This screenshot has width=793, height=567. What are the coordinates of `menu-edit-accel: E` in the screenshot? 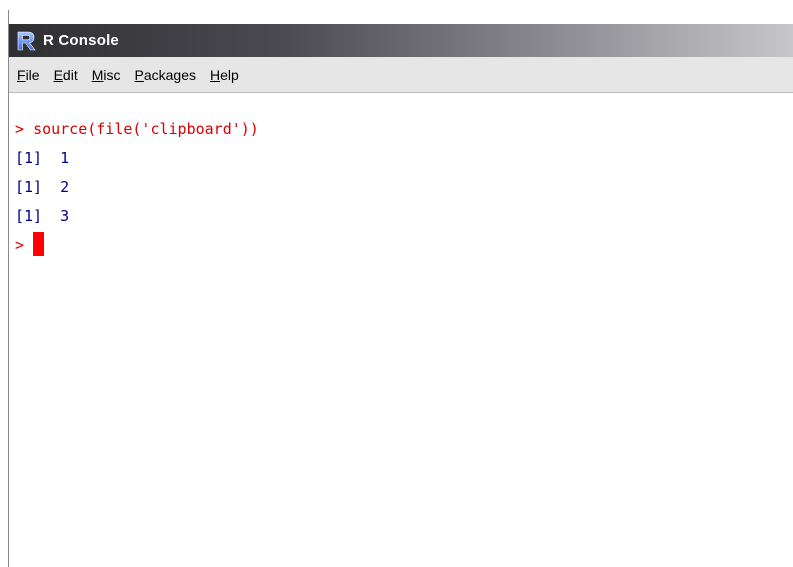 It's located at (58, 74).